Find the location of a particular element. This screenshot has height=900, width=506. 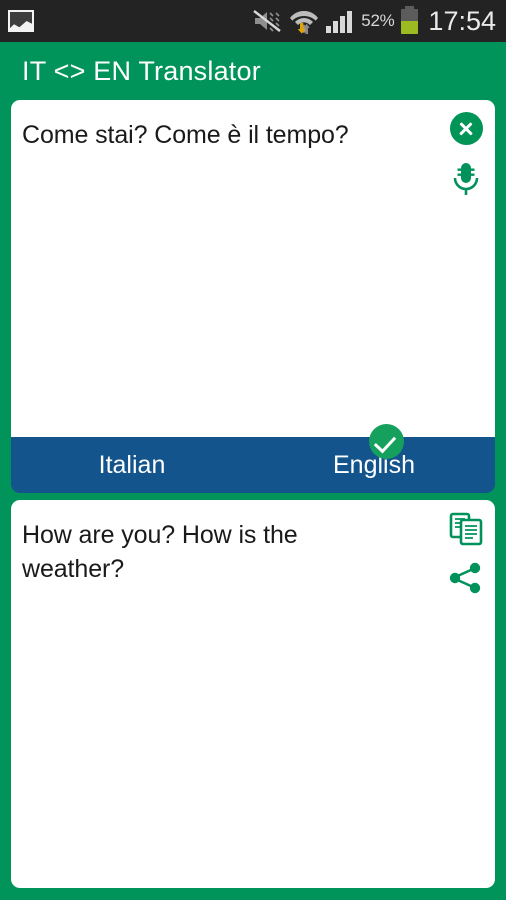

translated-card-actions is located at coordinates (466, 553).